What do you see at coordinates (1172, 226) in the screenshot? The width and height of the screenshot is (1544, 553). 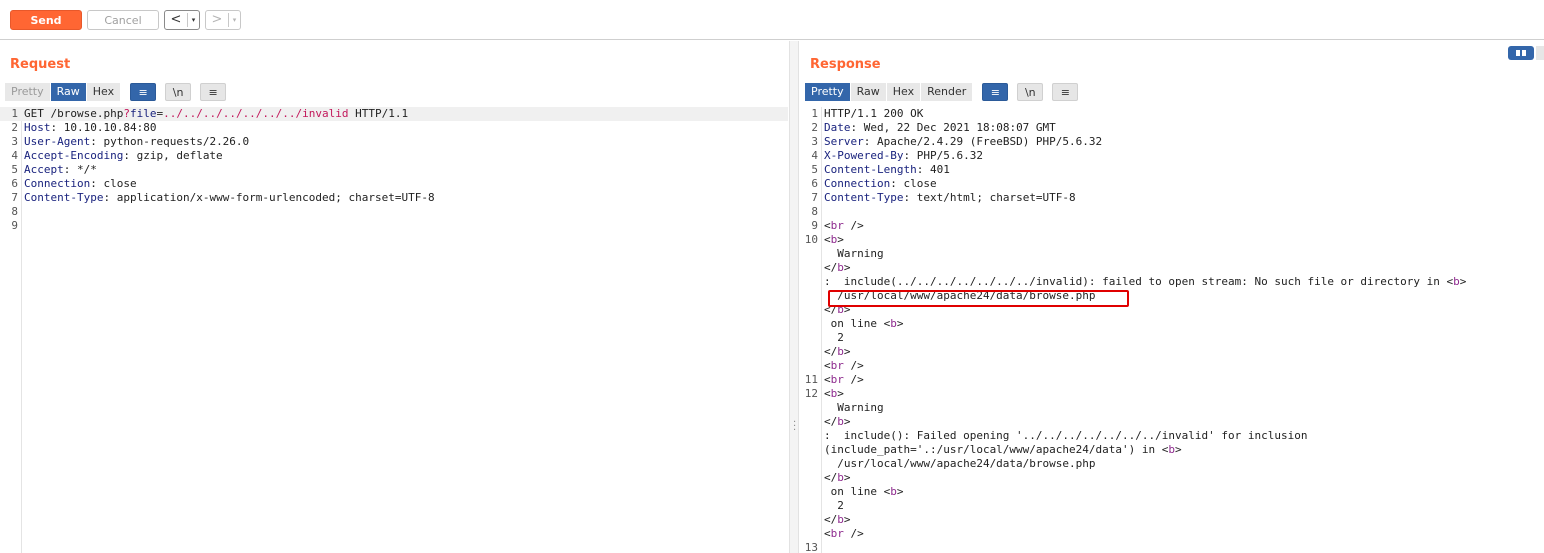 I see `response-line: 9 <br />` at bounding box center [1172, 226].